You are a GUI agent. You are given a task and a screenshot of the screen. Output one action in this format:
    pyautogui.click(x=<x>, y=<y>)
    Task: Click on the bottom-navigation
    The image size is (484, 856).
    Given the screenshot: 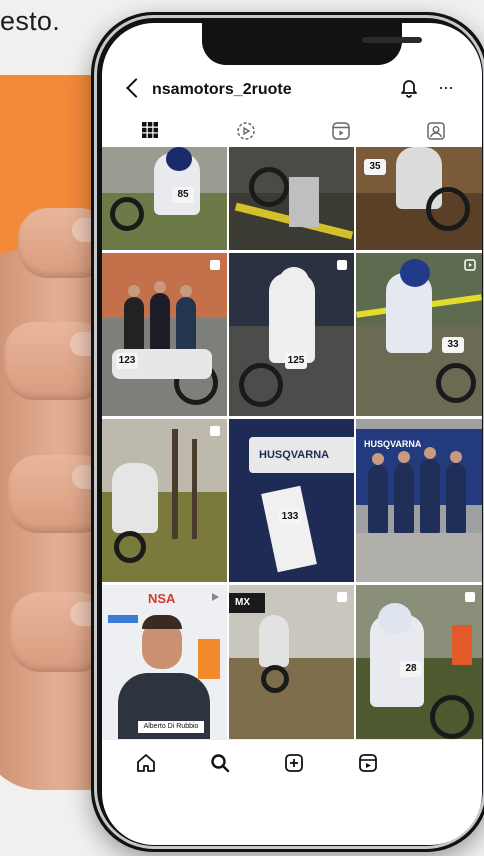 What is the action you would take?
    pyautogui.click(x=292, y=762)
    